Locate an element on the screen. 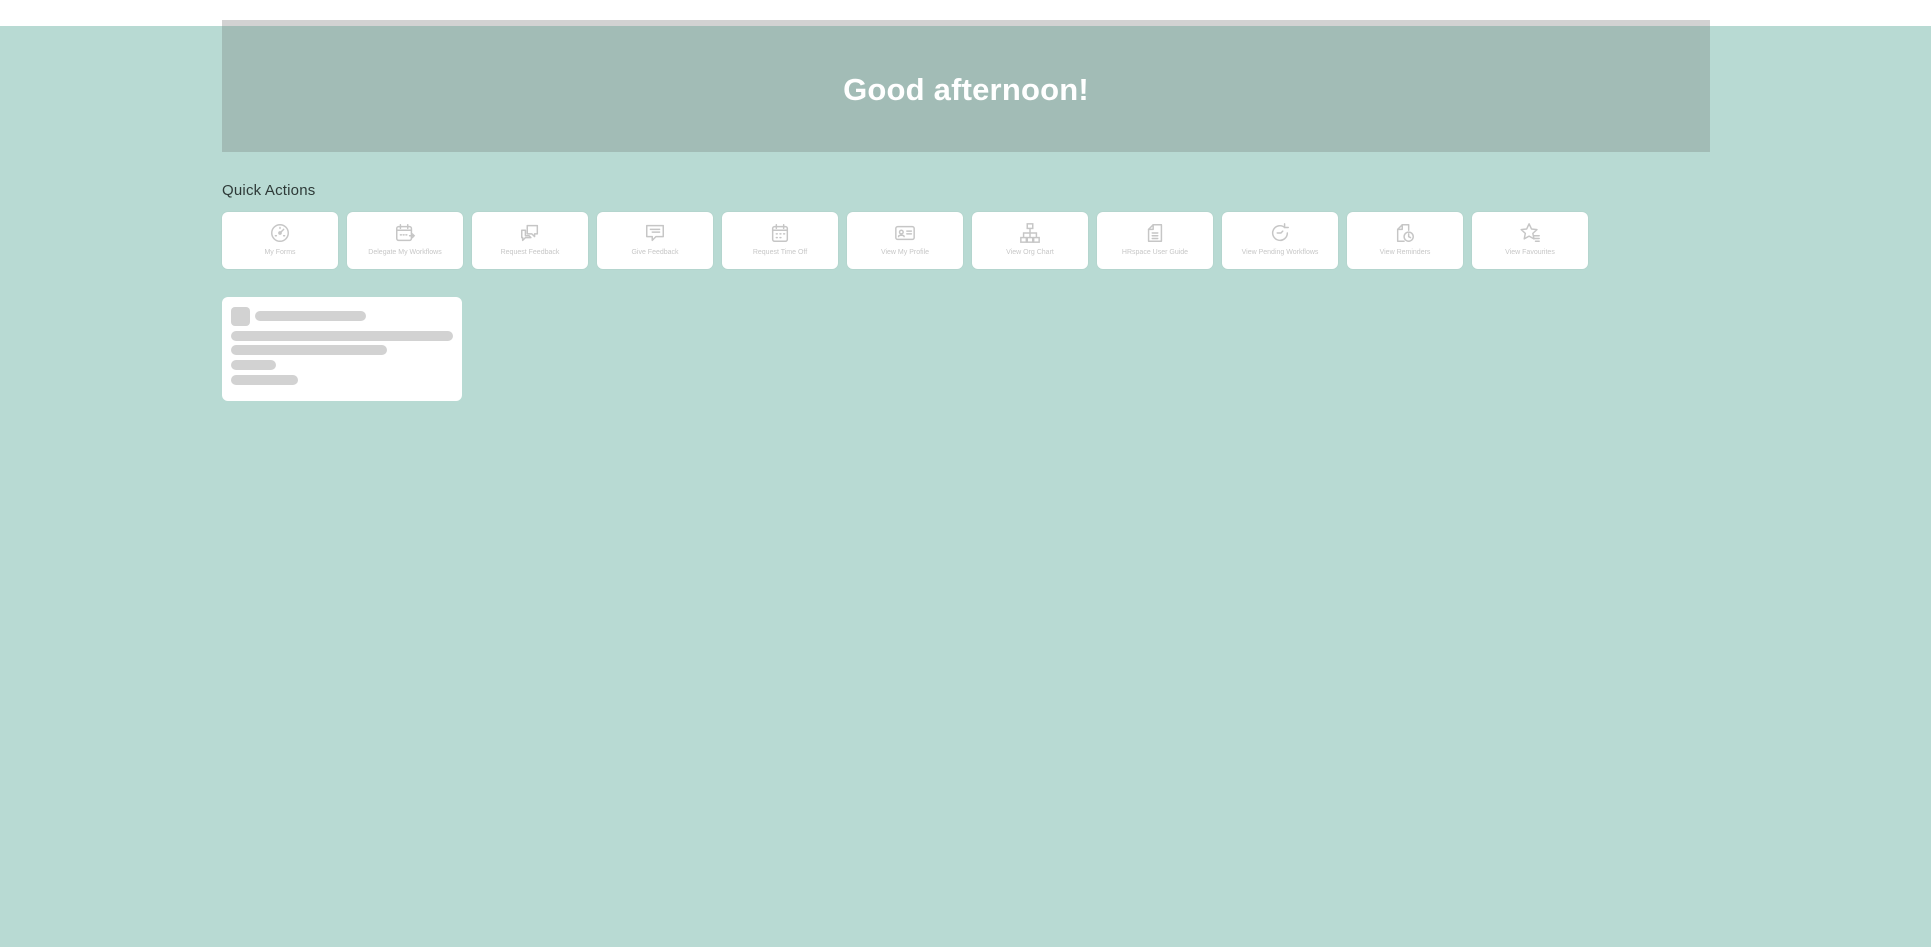  quick-action-view-reminders: View Reminders is located at coordinates (1405, 240).